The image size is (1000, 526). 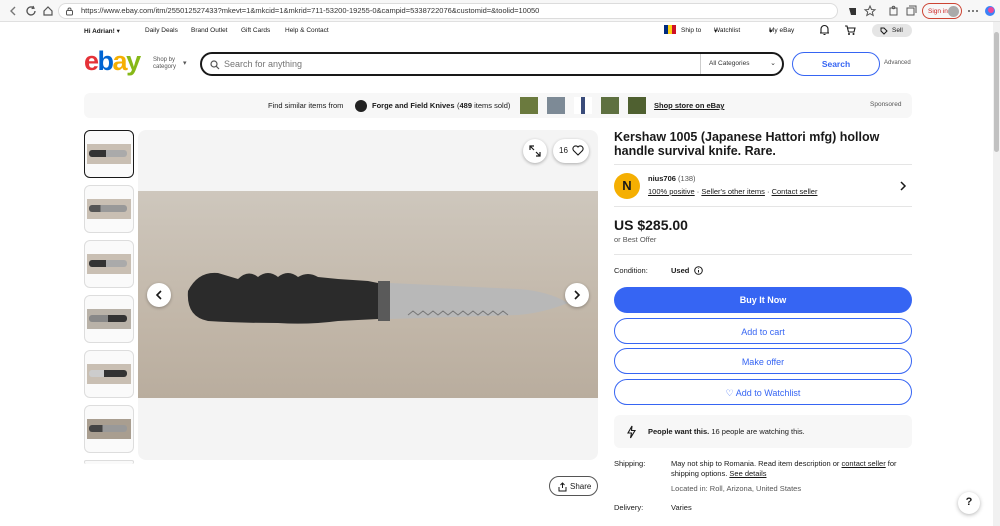 What do you see at coordinates (48, 11) in the screenshot?
I see `home-icon` at bounding box center [48, 11].